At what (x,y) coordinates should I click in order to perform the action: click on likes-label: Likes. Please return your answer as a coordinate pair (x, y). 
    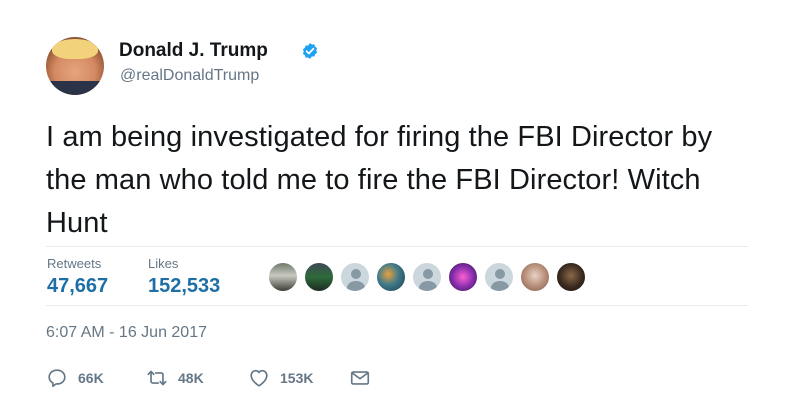
    Looking at the image, I should click on (163, 263).